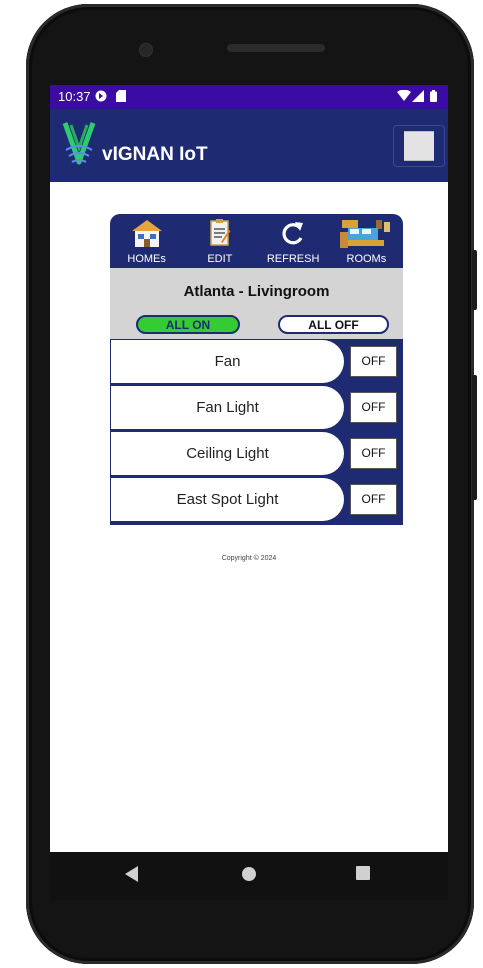 This screenshot has width=483, height=968. I want to click on status-bar: 10:37, so click(249, 97).